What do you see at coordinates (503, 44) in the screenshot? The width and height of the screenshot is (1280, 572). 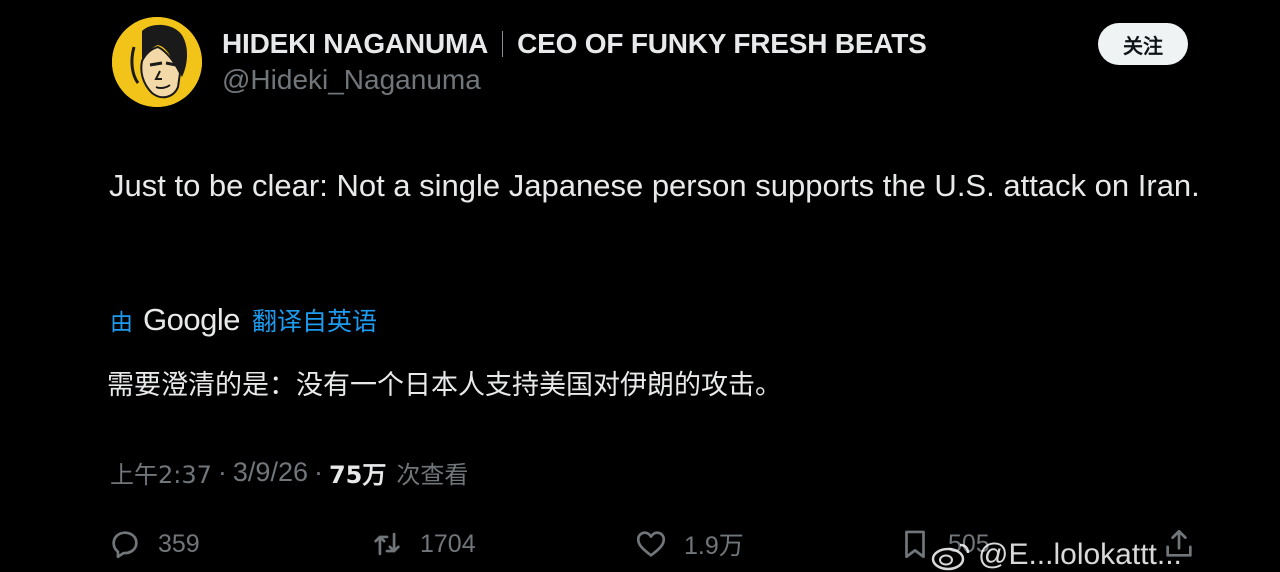 I see `name-separator` at bounding box center [503, 44].